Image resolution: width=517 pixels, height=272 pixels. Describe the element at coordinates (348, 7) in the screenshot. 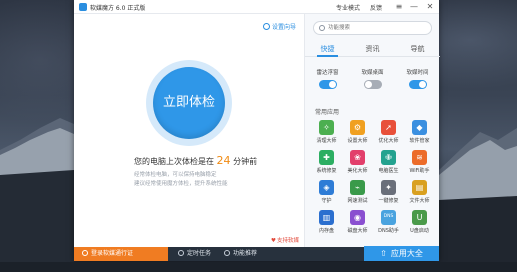

I see `pro-mode-menu: 专业模式` at that location.